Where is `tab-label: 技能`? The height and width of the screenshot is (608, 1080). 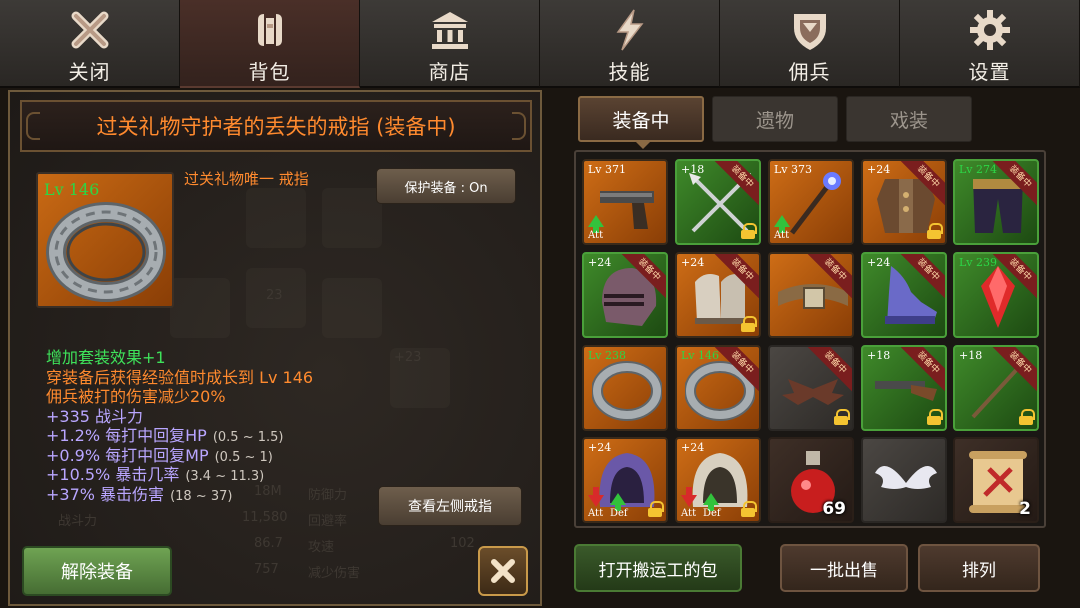 tab-label: 技能 is located at coordinates (629, 72).